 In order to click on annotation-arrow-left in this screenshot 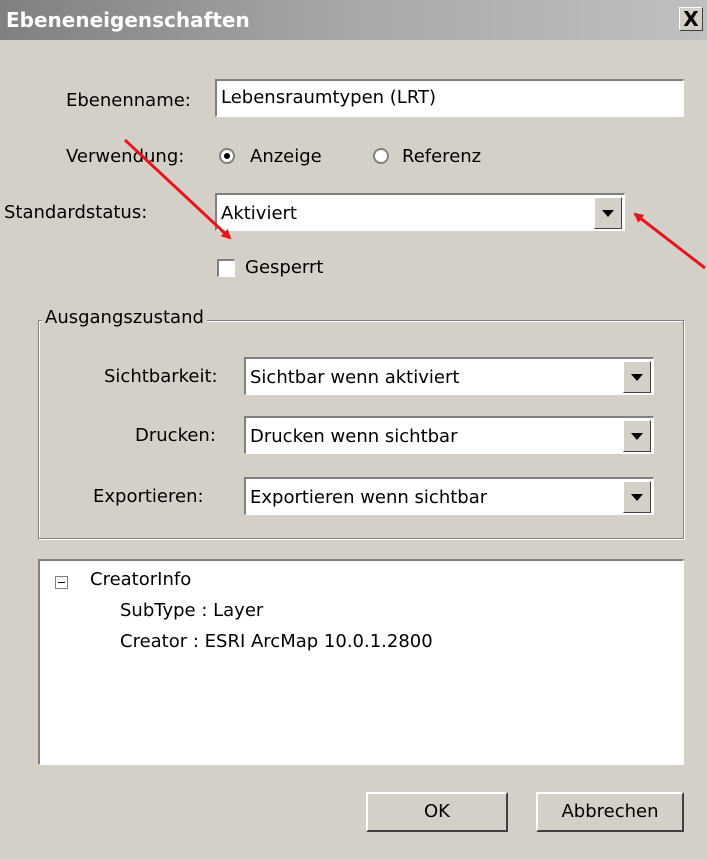, I will do `click(177, 189)`.